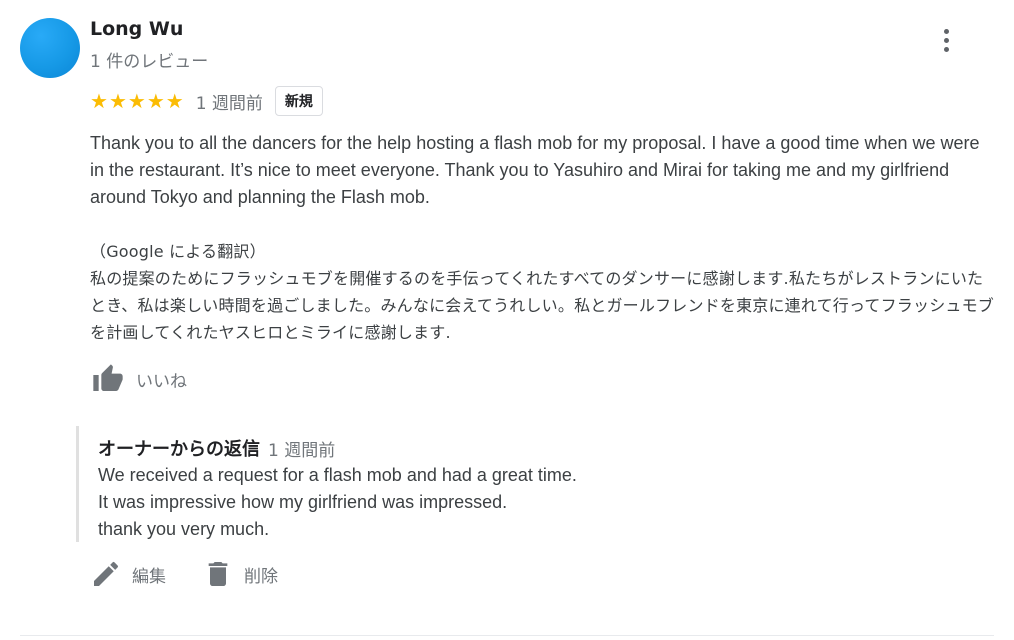 The height and width of the screenshot is (640, 1014). Describe the element at coordinates (108, 377) in the screenshot. I see `thumbs-up-icon` at that location.